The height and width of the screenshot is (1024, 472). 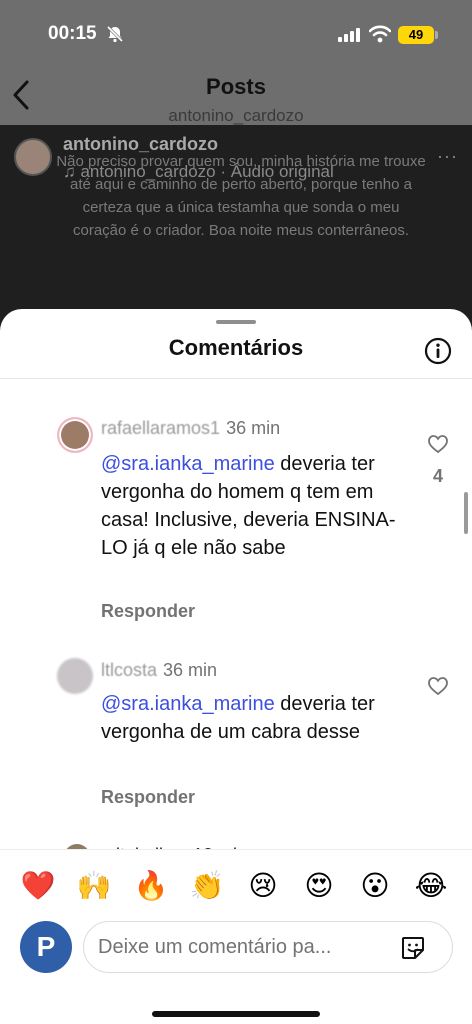 I want to click on emoji-reaction-bar: ❤️ 🙌 🔥 👏 😢 😍 😮 😂, so click(x=236, y=885).